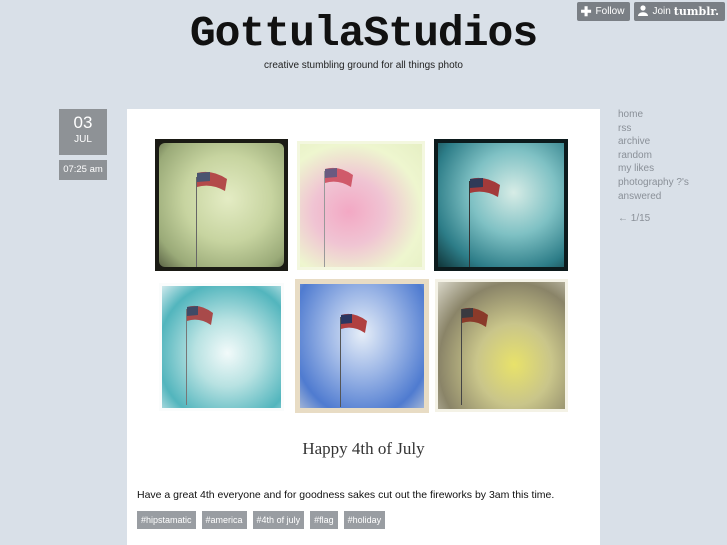 The image size is (727, 545). I want to click on nav-my-likes: my likes, so click(653, 169).